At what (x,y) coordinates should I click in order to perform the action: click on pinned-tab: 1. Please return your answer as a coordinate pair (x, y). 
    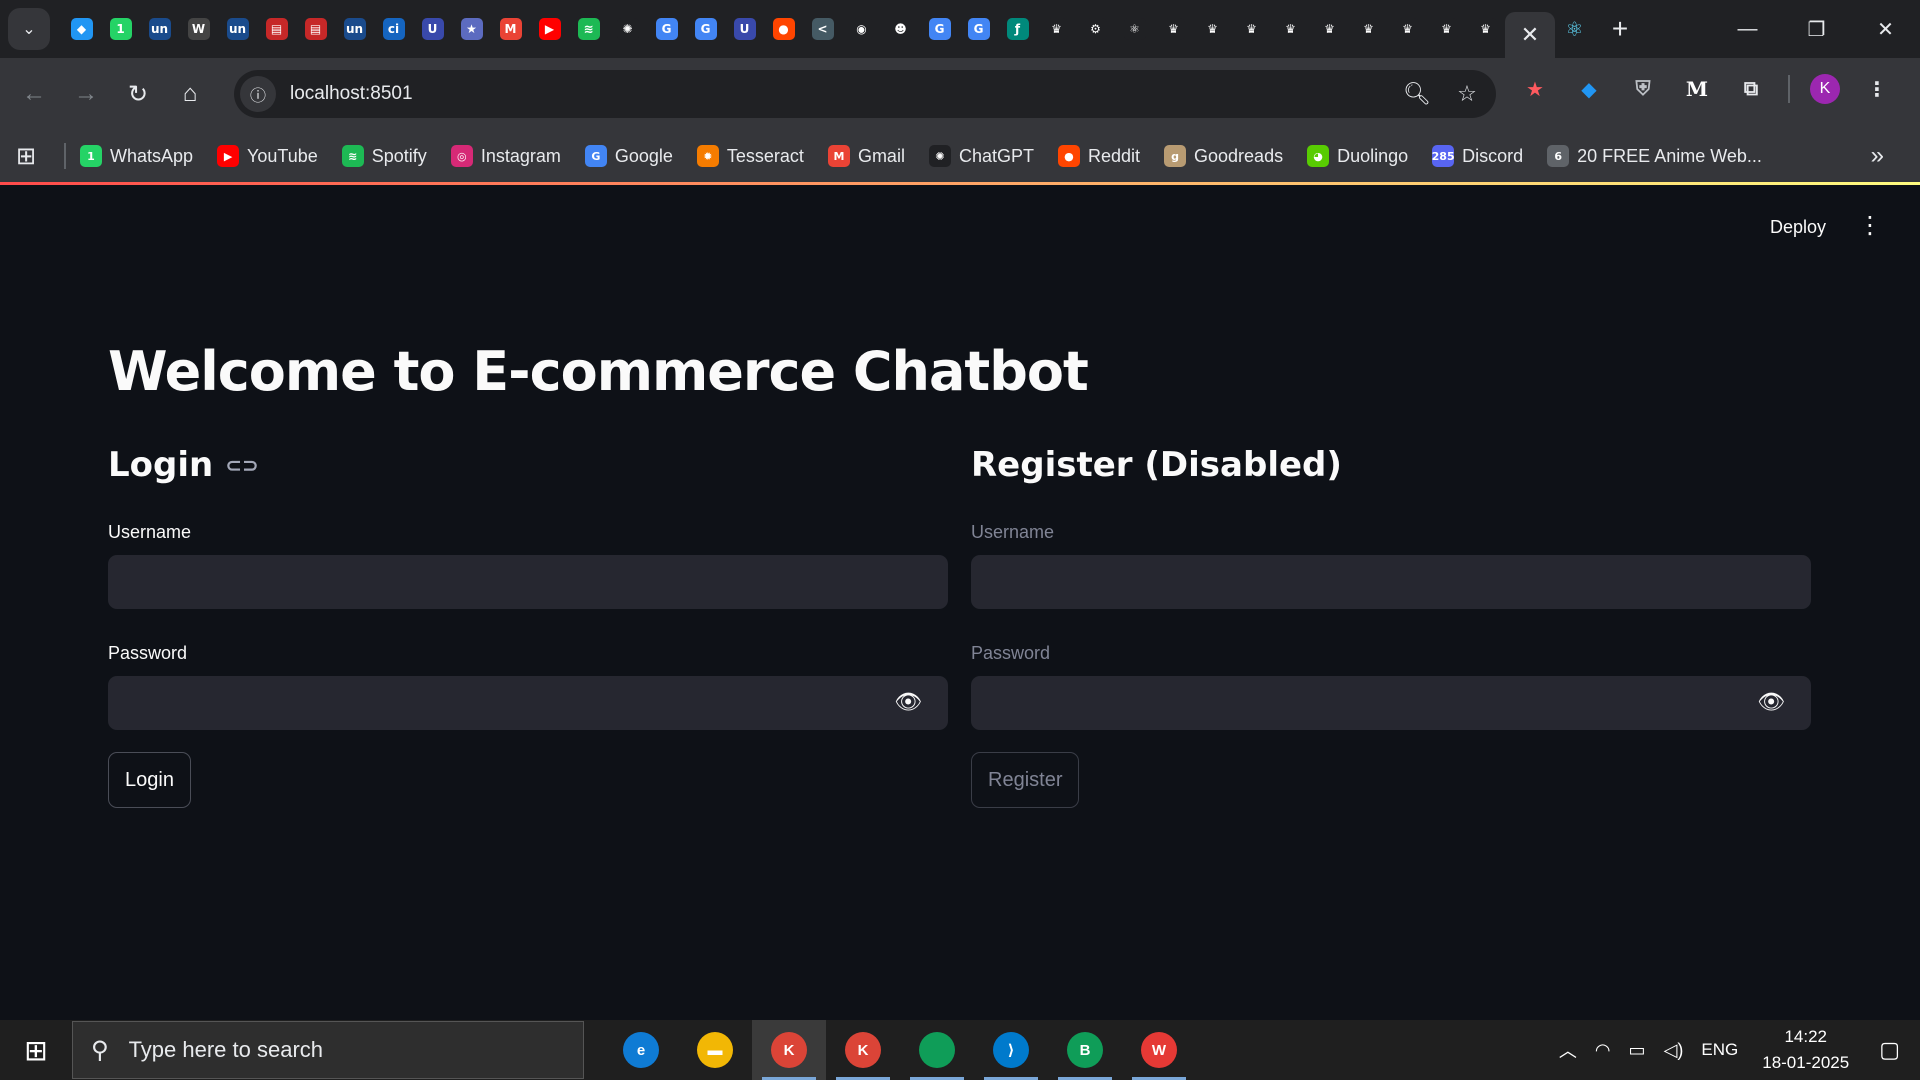
    Looking at the image, I should click on (120, 29).